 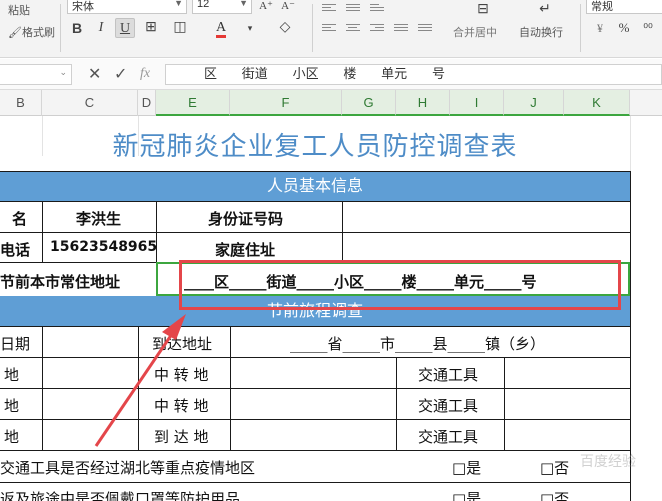 I want to click on fill-color-icon: ◫, so click(x=180, y=28).